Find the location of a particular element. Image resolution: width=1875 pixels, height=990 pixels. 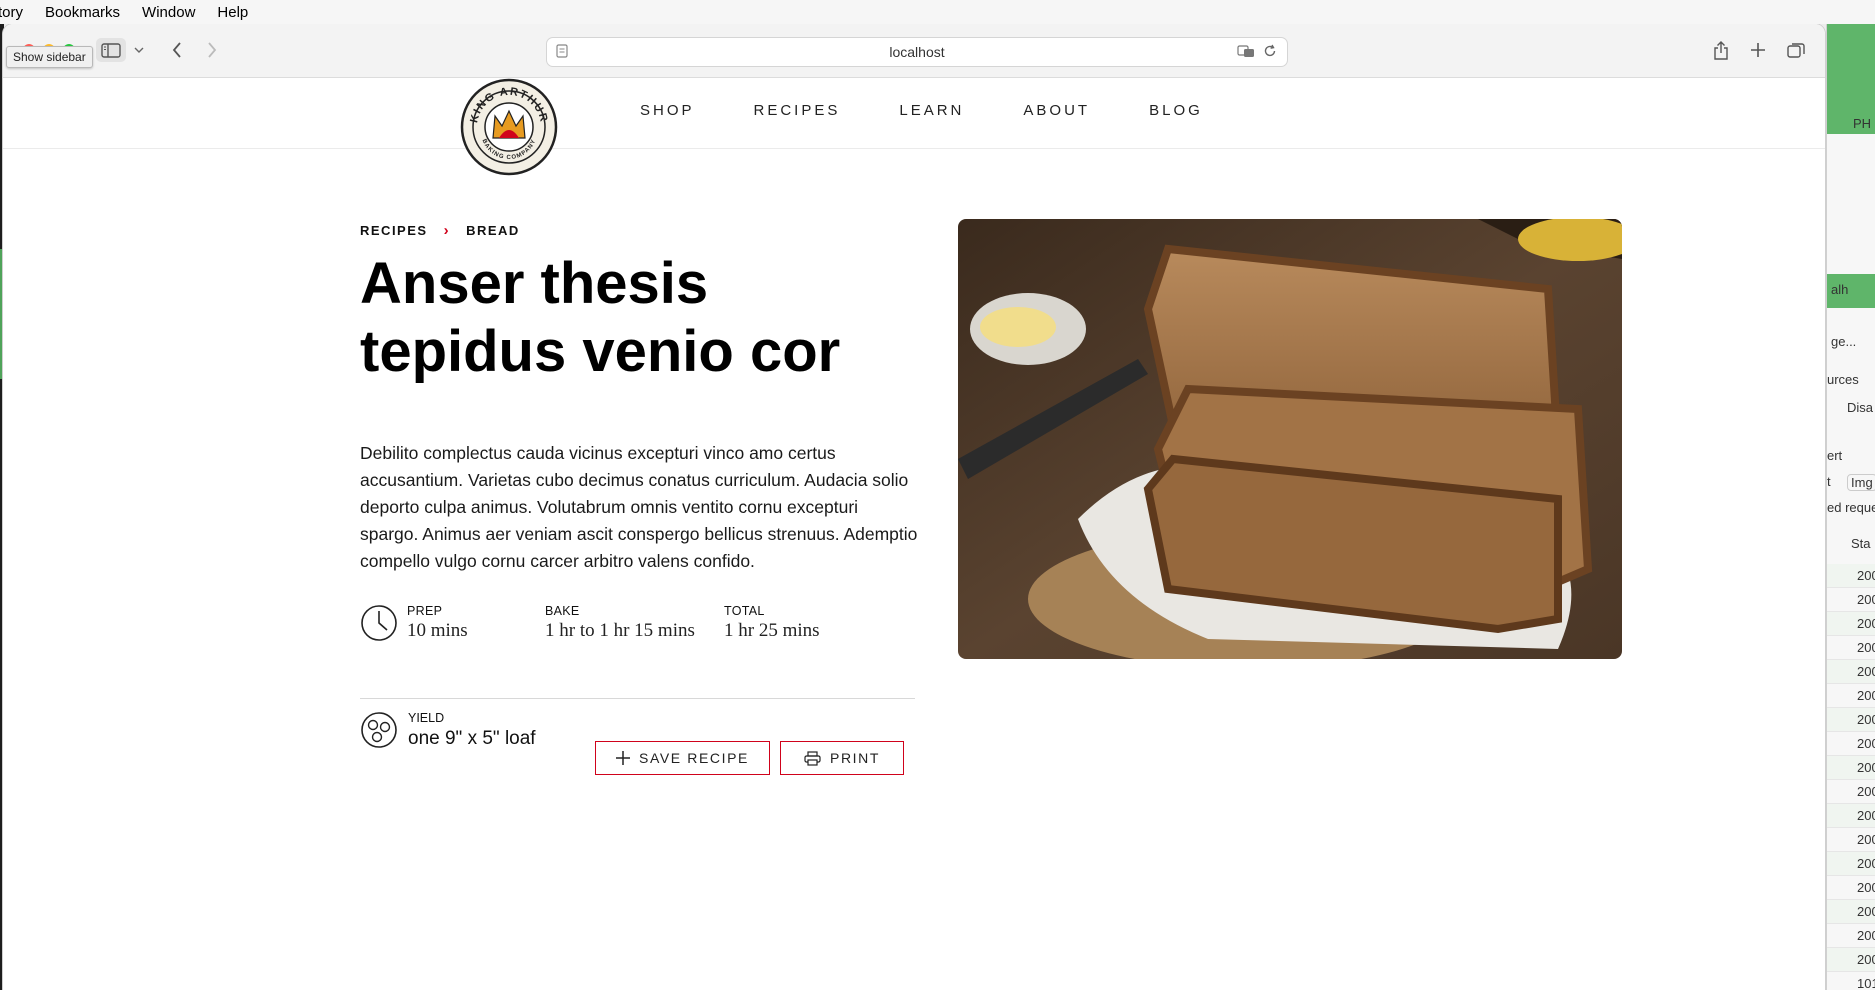

tabs-icon is located at coordinates (1796, 50).